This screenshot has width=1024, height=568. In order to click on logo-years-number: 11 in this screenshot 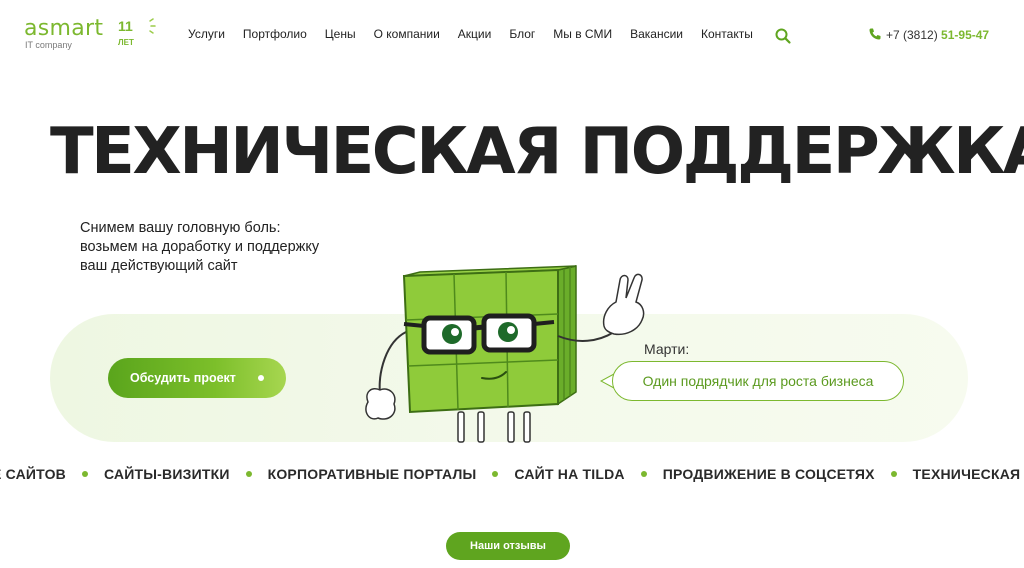, I will do `click(125, 26)`.